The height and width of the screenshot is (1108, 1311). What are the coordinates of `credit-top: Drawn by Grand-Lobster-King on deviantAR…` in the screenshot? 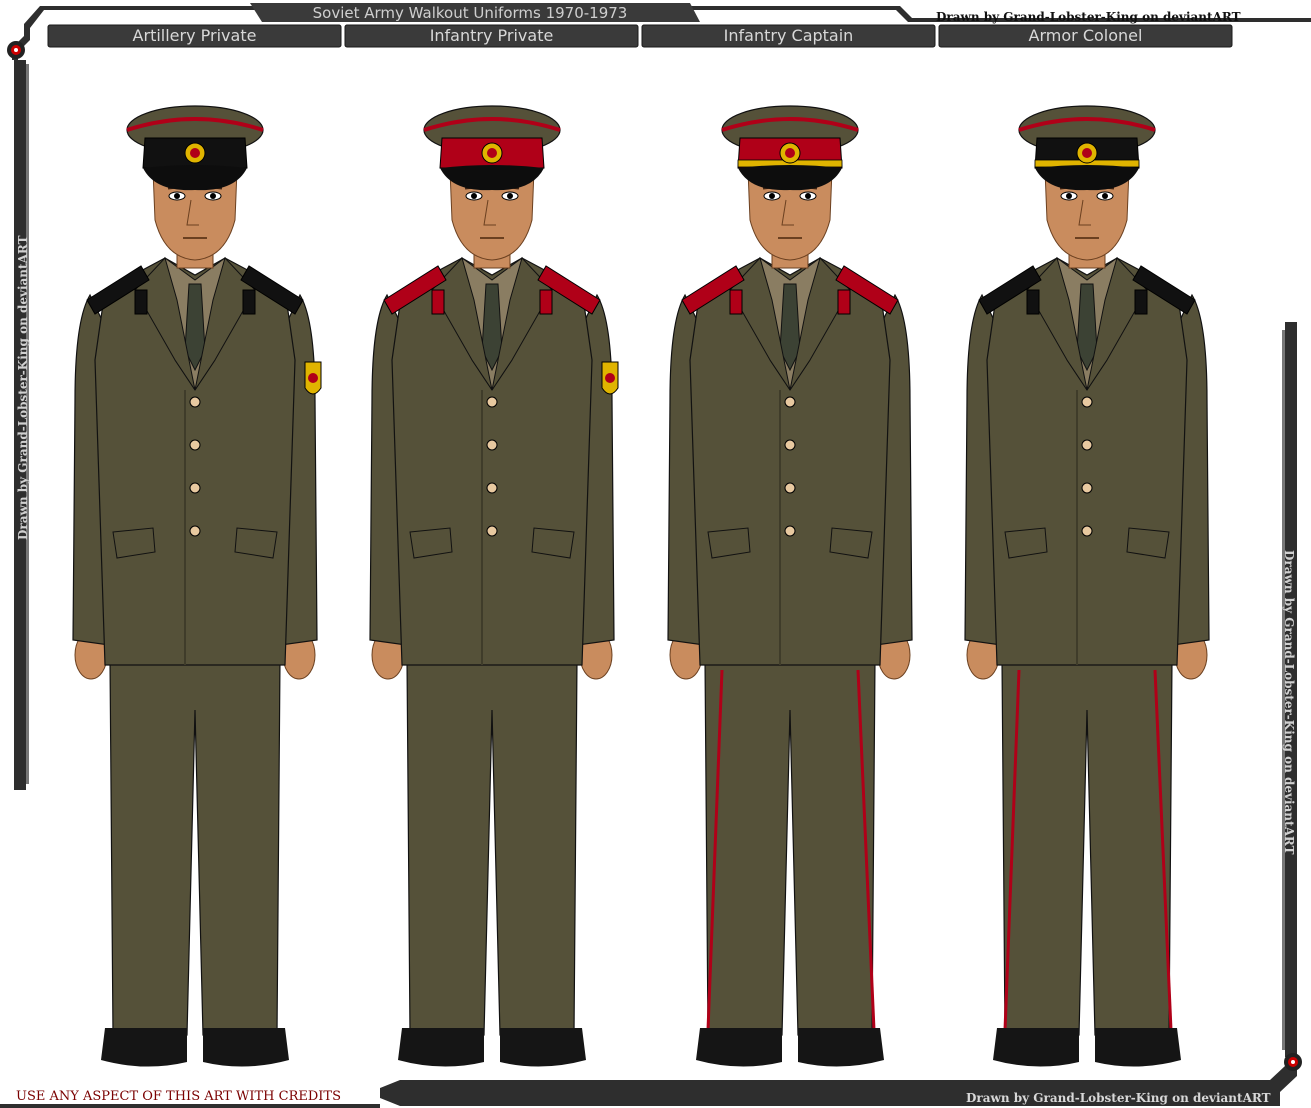 It's located at (1088, 17).